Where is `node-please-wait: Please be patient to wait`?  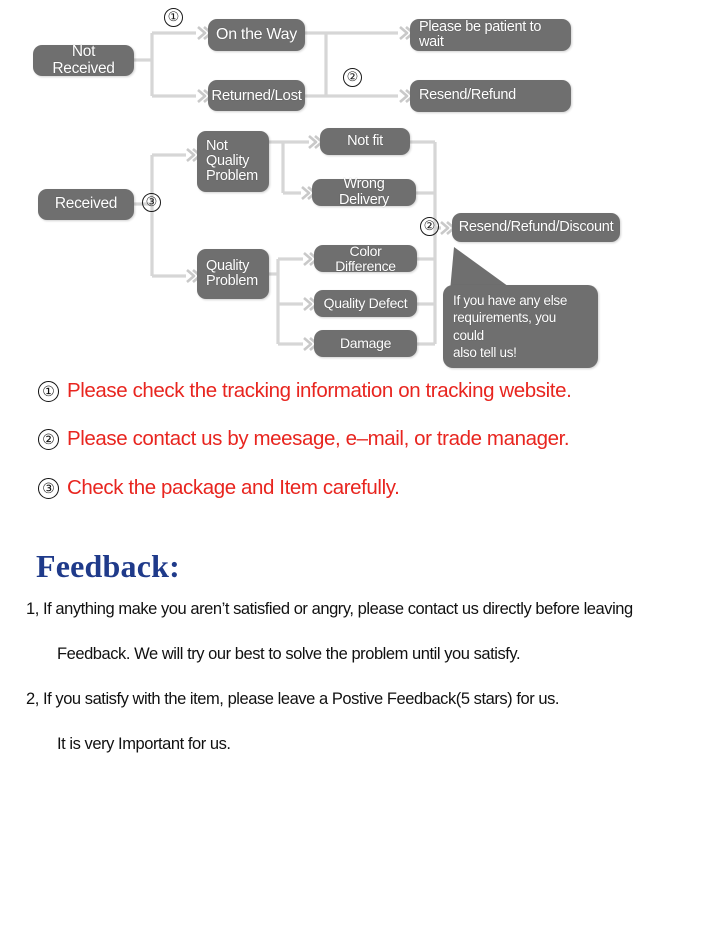 node-please-wait: Please be patient to wait is located at coordinates (490, 35).